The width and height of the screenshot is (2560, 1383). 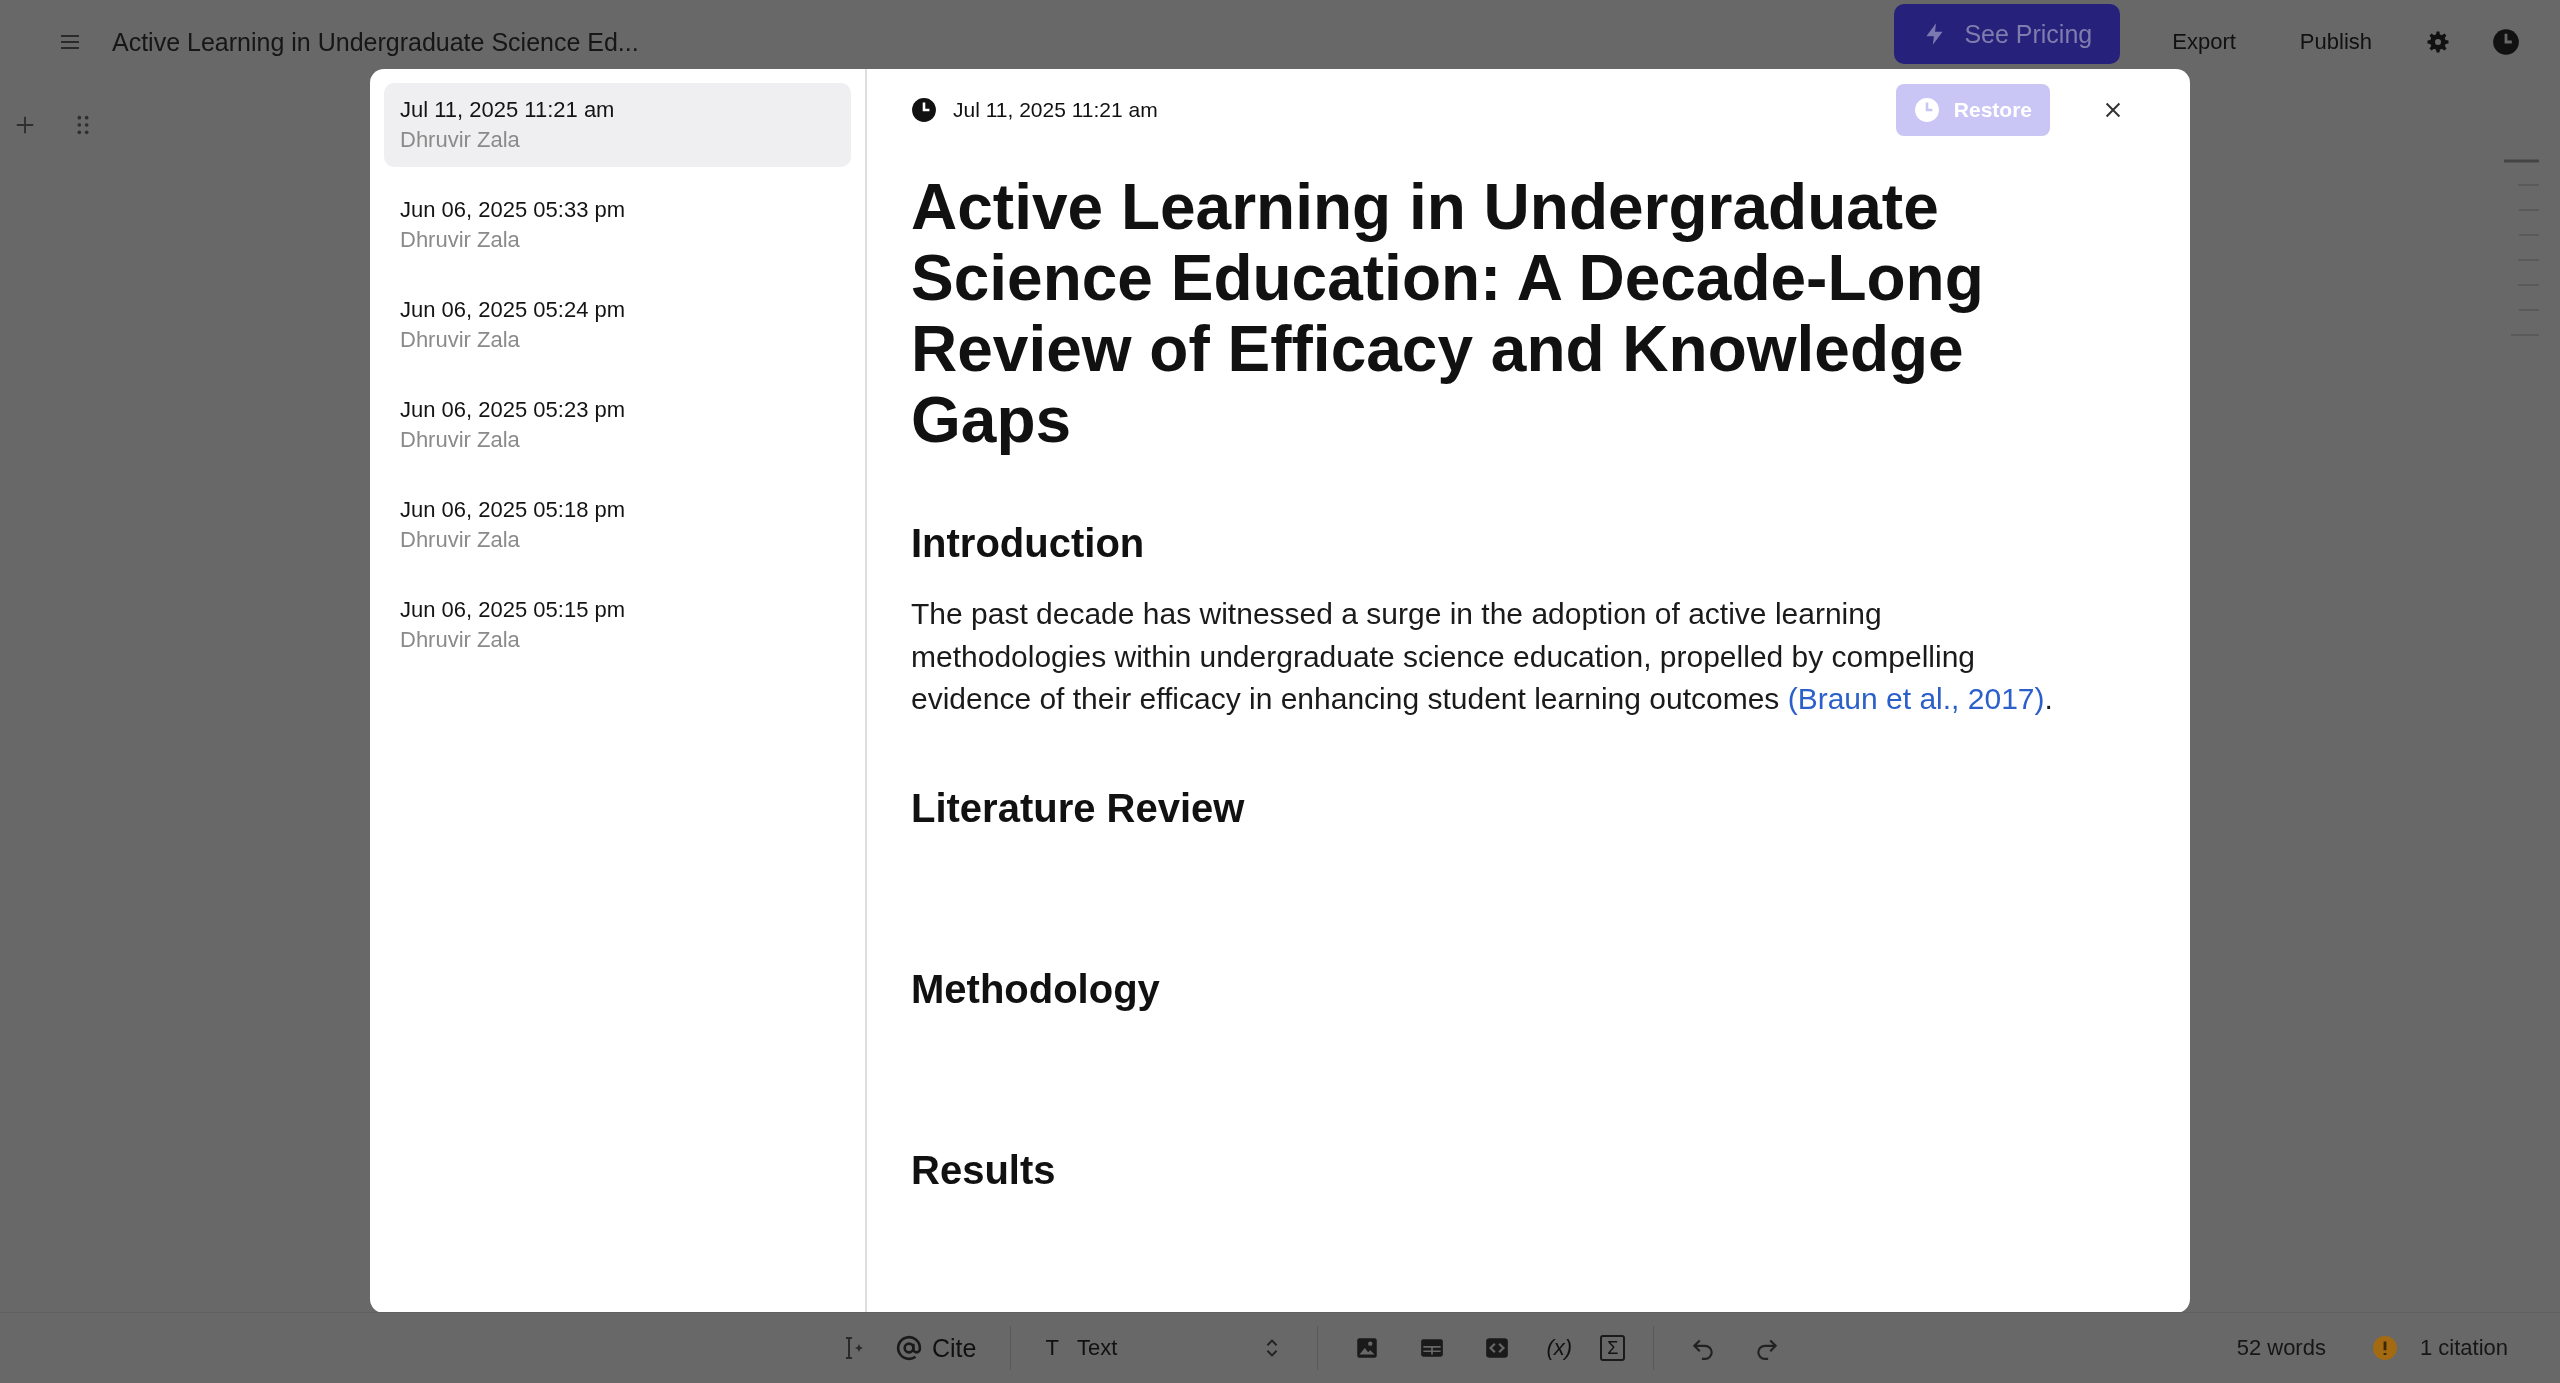 What do you see at coordinates (617, 625) in the screenshot?
I see `version-item: Jun 06, 2025 05:15 pm Dhruvir Zala` at bounding box center [617, 625].